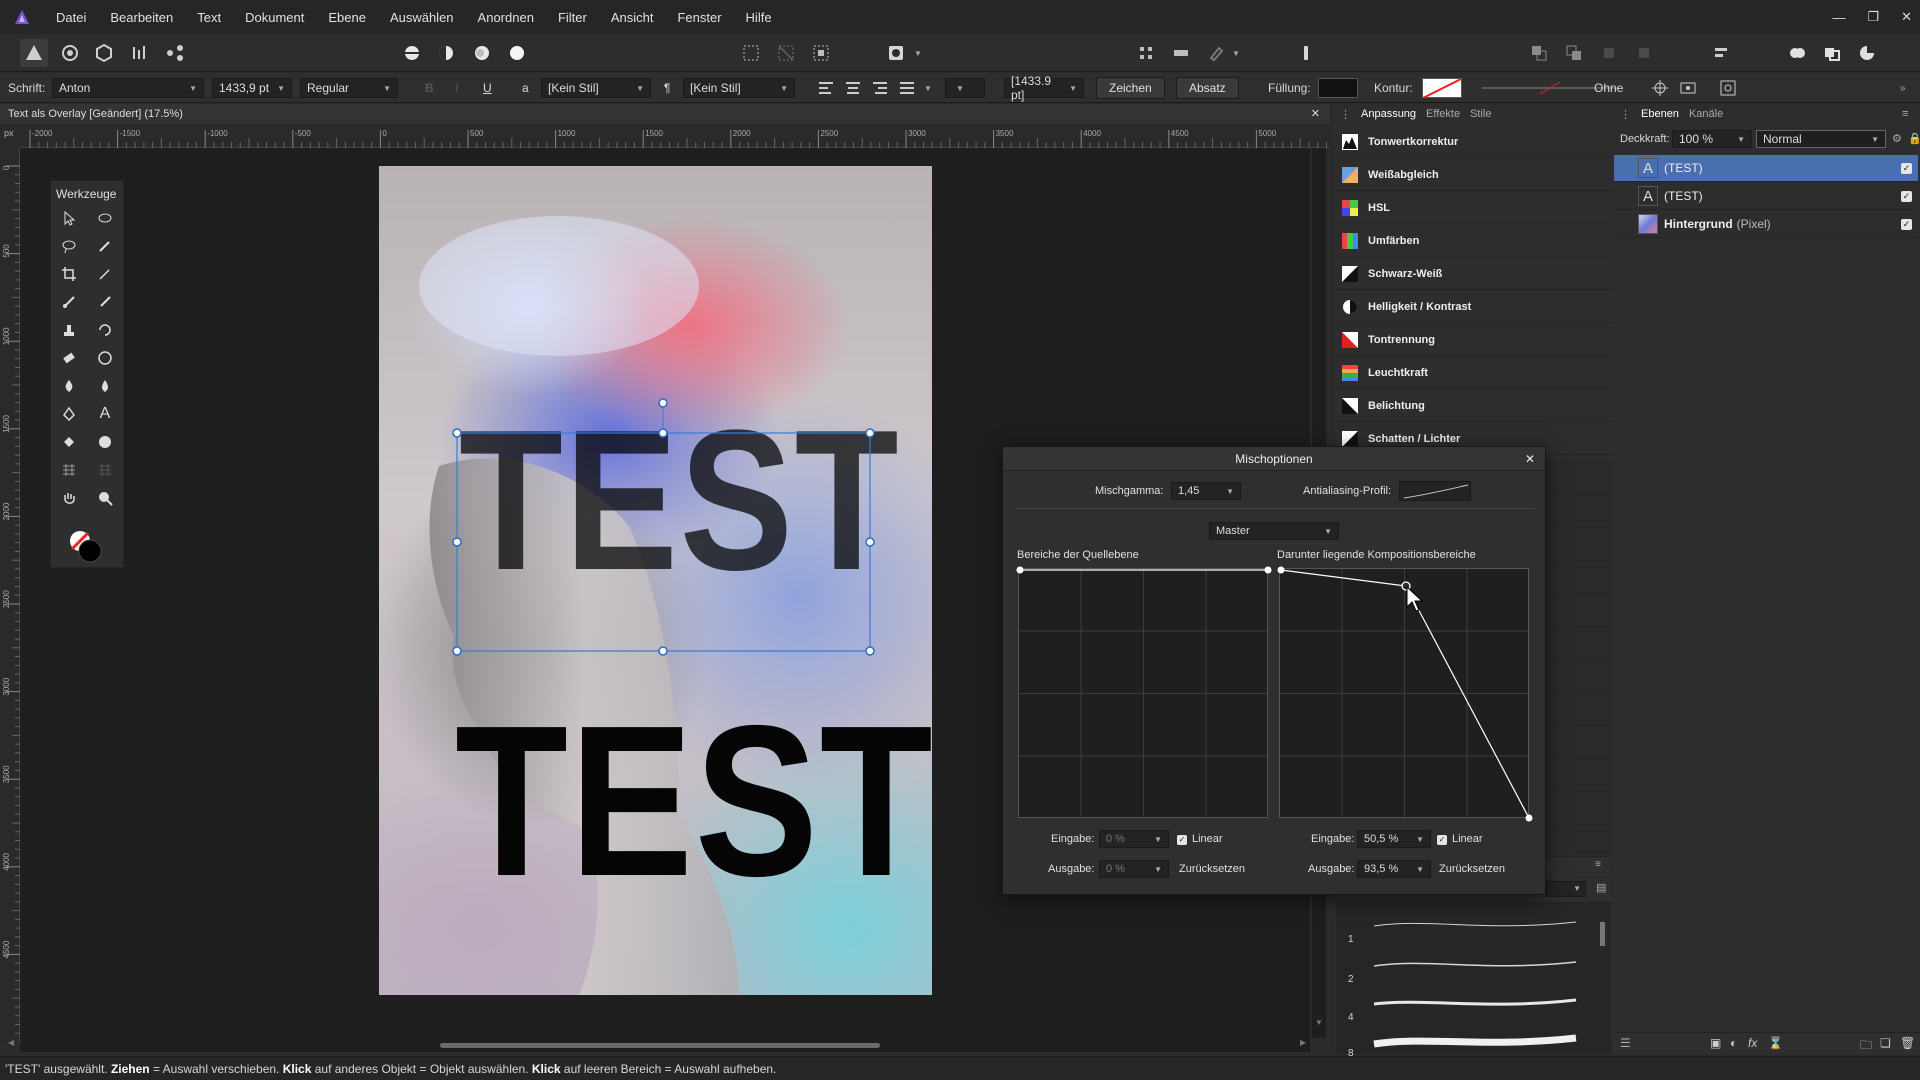  What do you see at coordinates (759, 17) in the screenshot?
I see `menu-hilfe: Hilfe` at bounding box center [759, 17].